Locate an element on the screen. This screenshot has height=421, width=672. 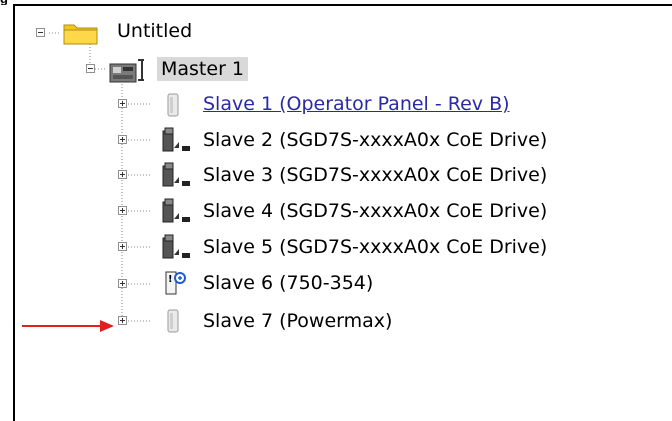
expand-slave-4-button is located at coordinates (122, 210).